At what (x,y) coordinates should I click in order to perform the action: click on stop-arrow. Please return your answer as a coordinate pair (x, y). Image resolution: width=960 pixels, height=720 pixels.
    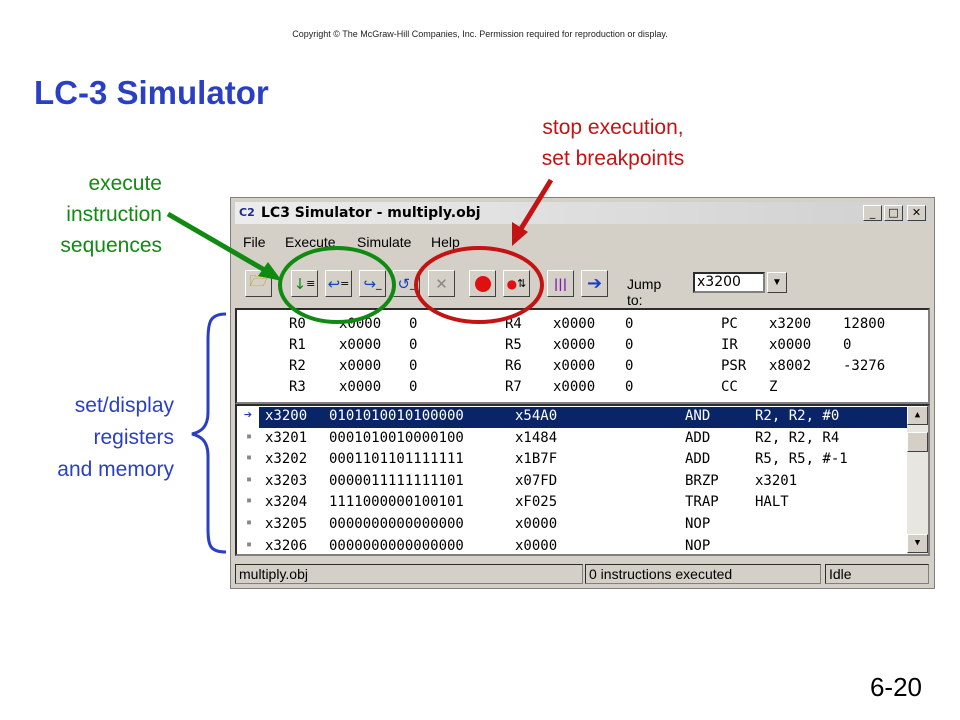
    Looking at the image, I should click on (535, 206).